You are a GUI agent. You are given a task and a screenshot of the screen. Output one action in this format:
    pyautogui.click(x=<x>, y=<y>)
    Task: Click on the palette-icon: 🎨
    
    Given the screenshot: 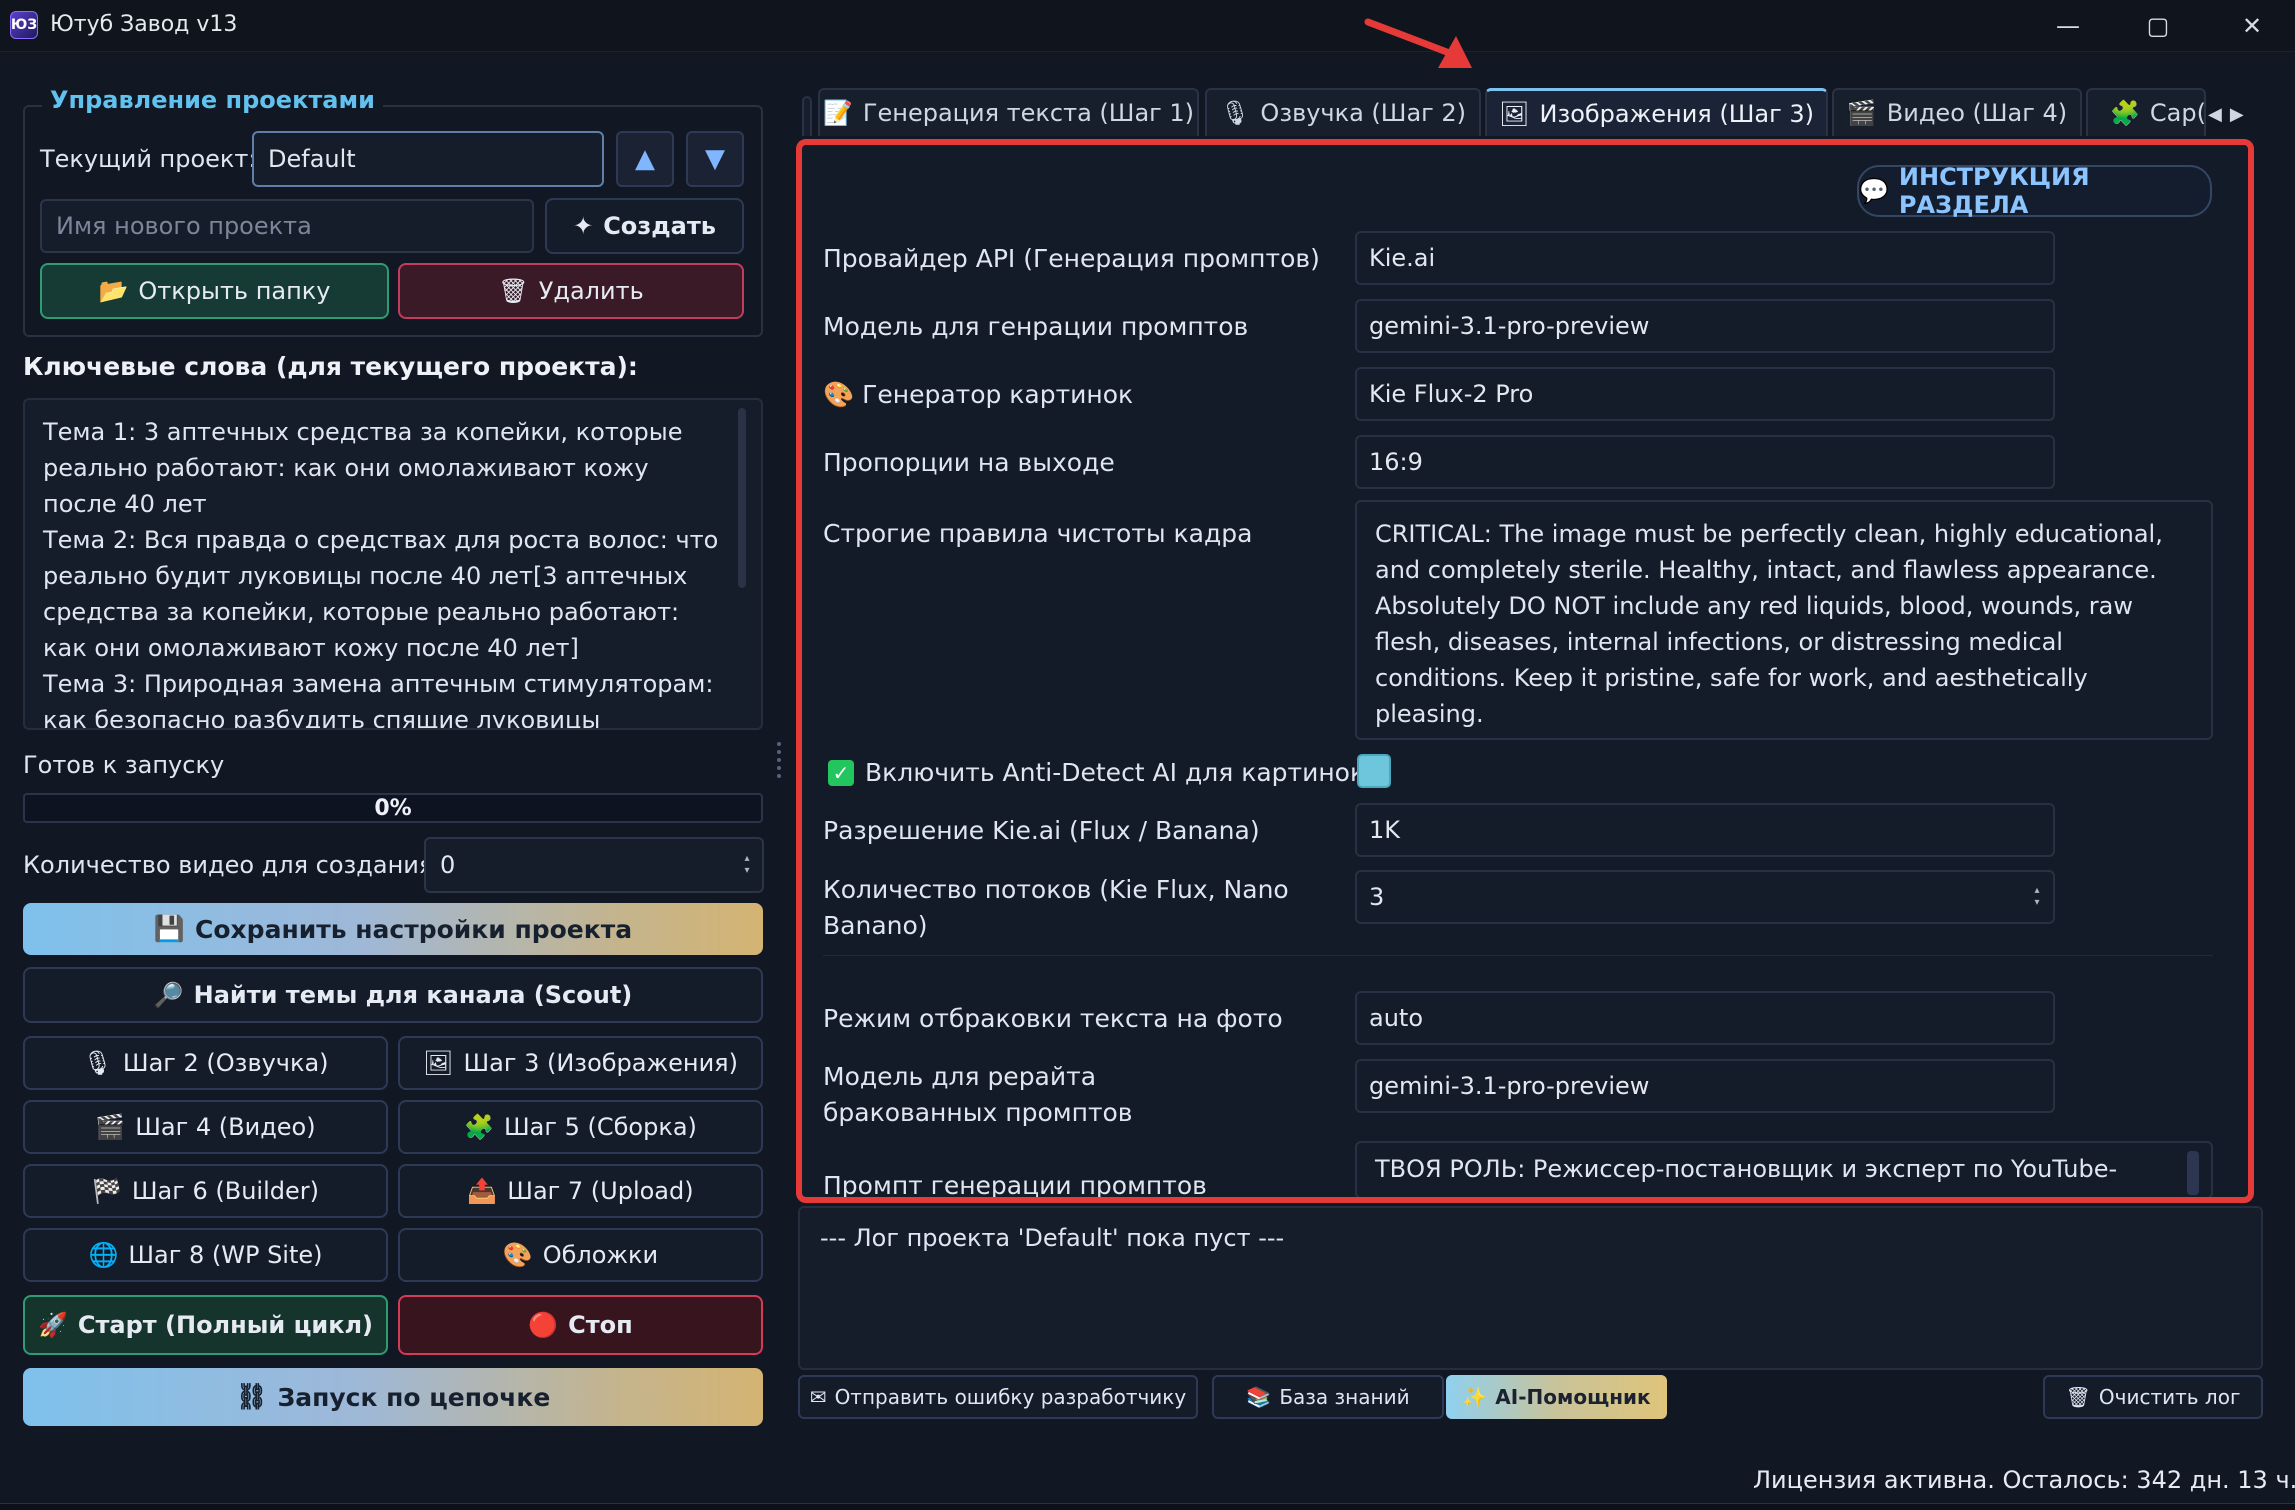 What is the action you would take?
    pyautogui.click(x=517, y=1255)
    